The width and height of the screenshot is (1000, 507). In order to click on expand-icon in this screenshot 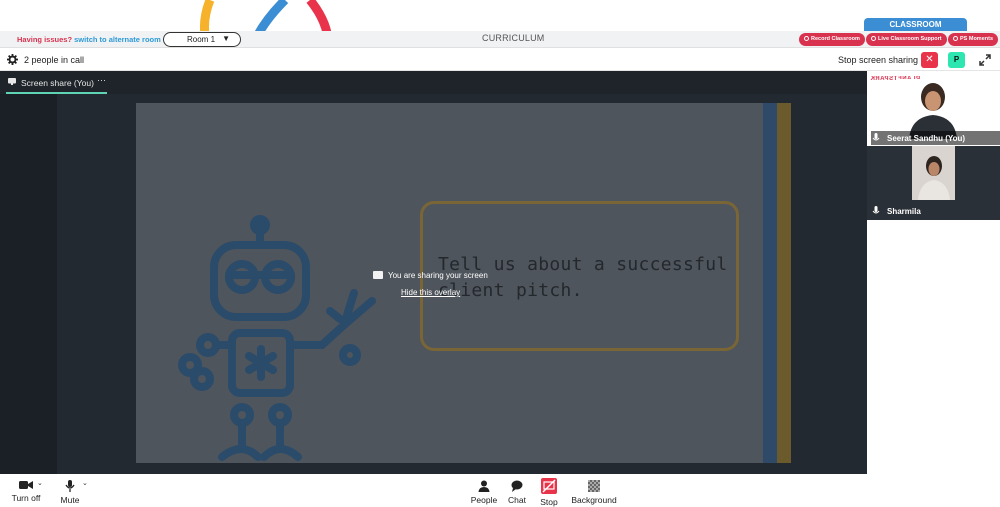, I will do `click(985, 60)`.